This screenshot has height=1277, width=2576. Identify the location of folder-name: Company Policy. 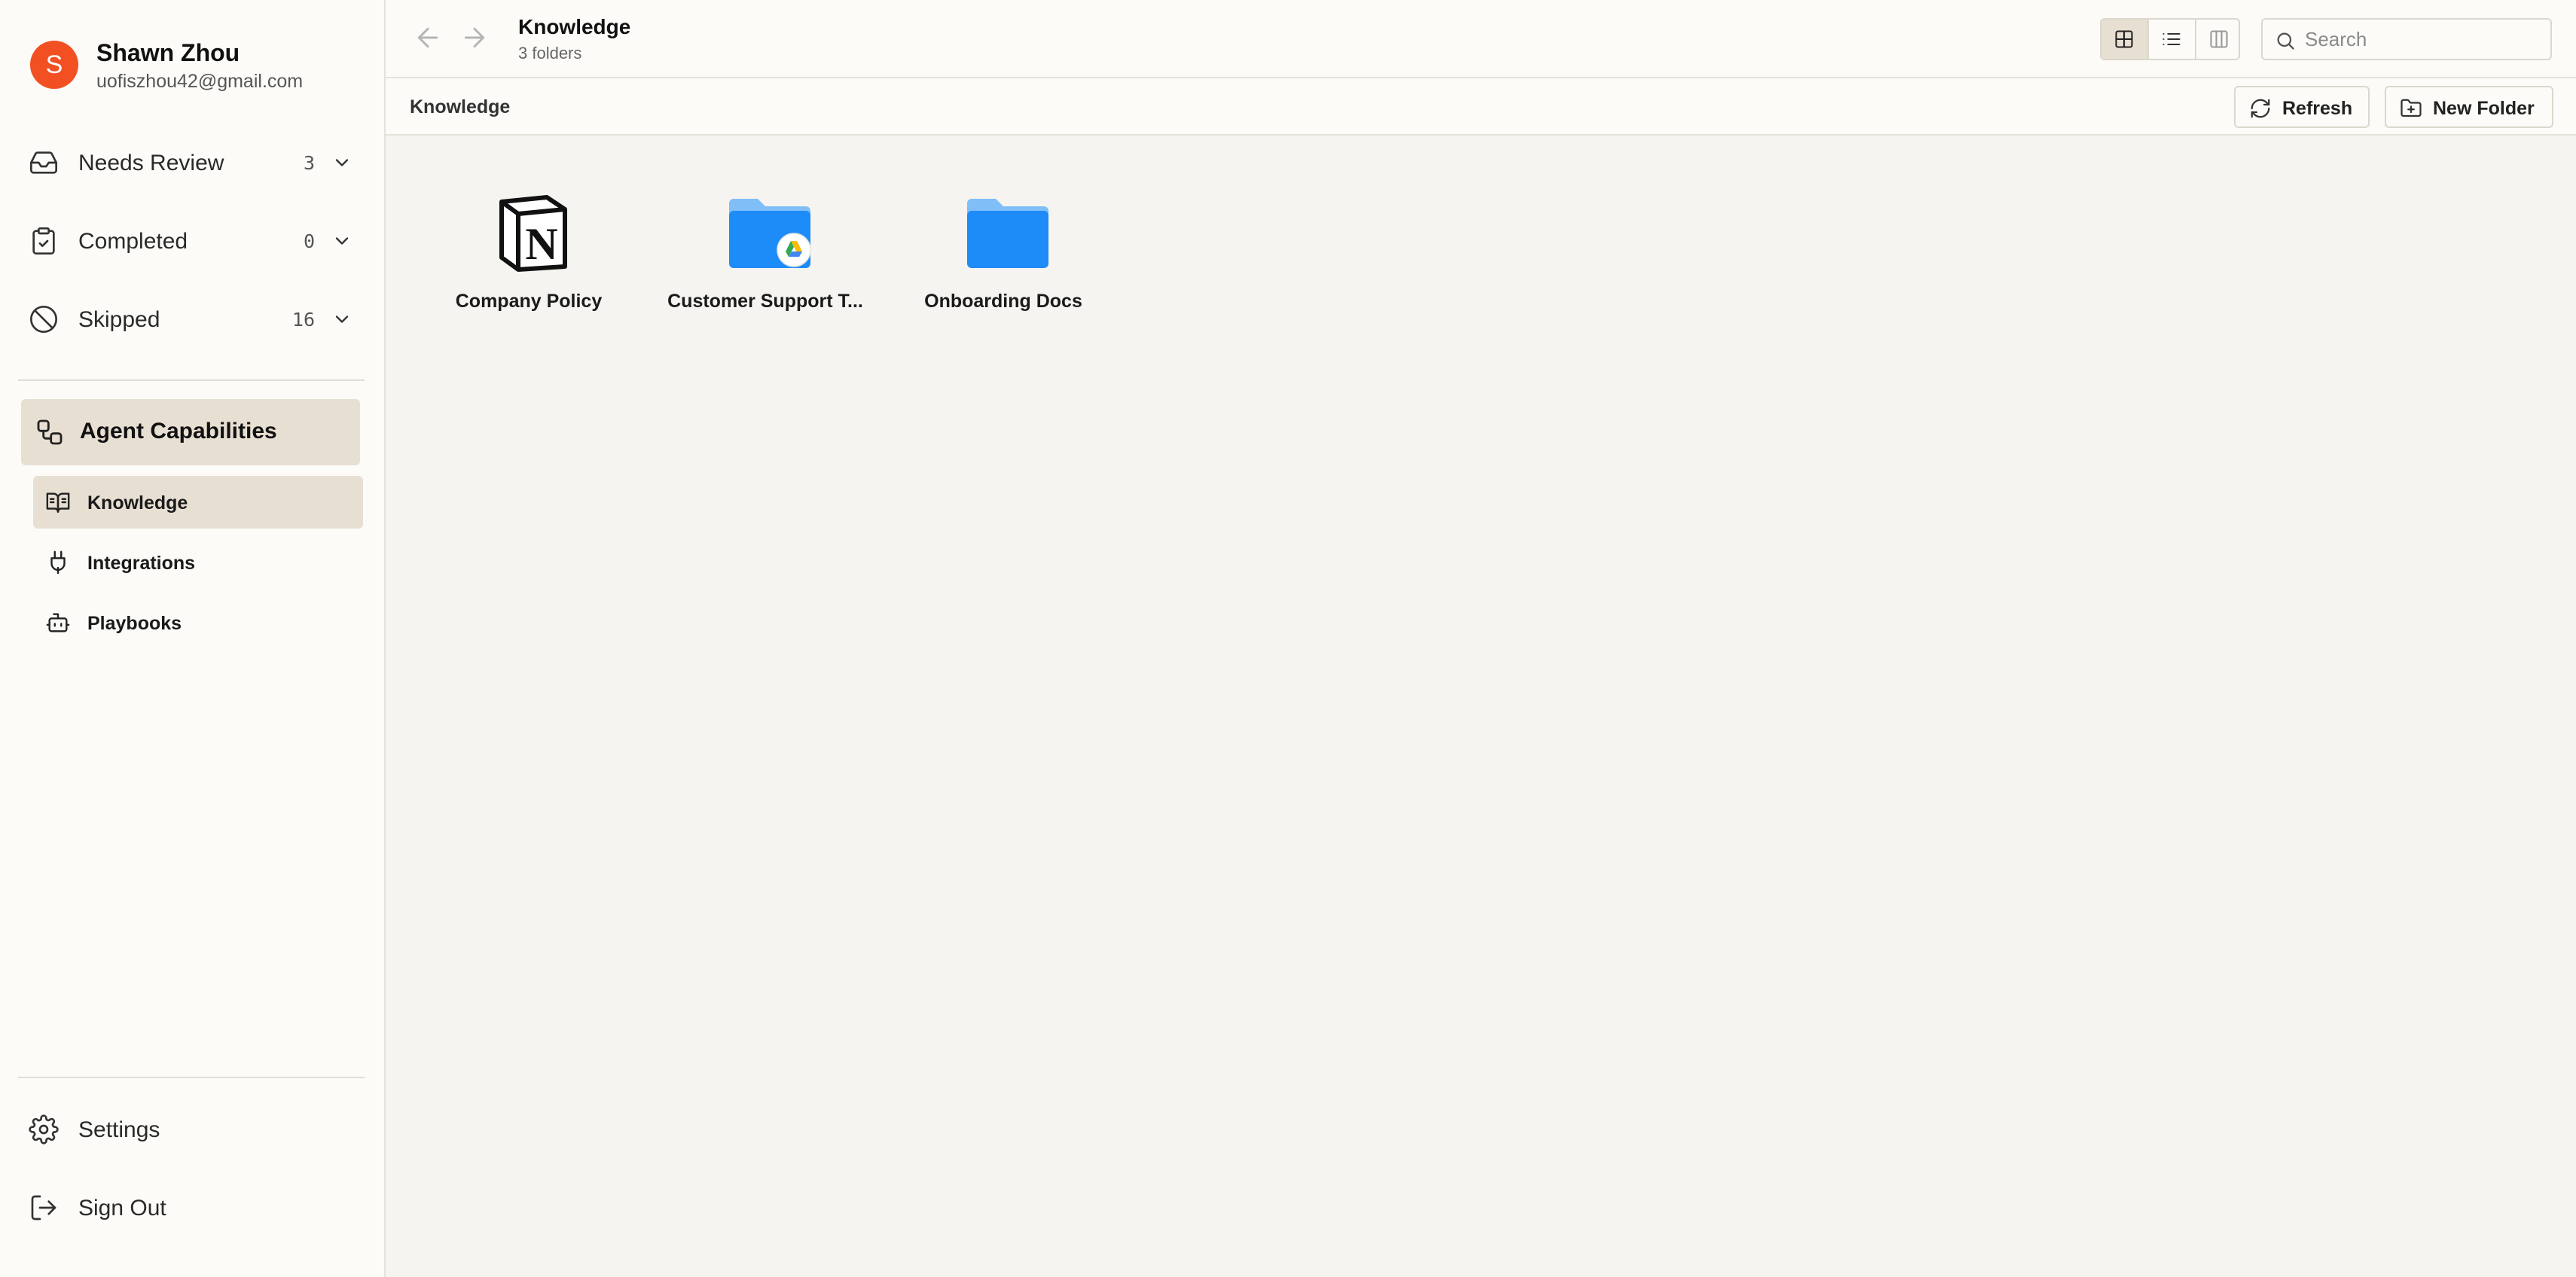
(529, 301).